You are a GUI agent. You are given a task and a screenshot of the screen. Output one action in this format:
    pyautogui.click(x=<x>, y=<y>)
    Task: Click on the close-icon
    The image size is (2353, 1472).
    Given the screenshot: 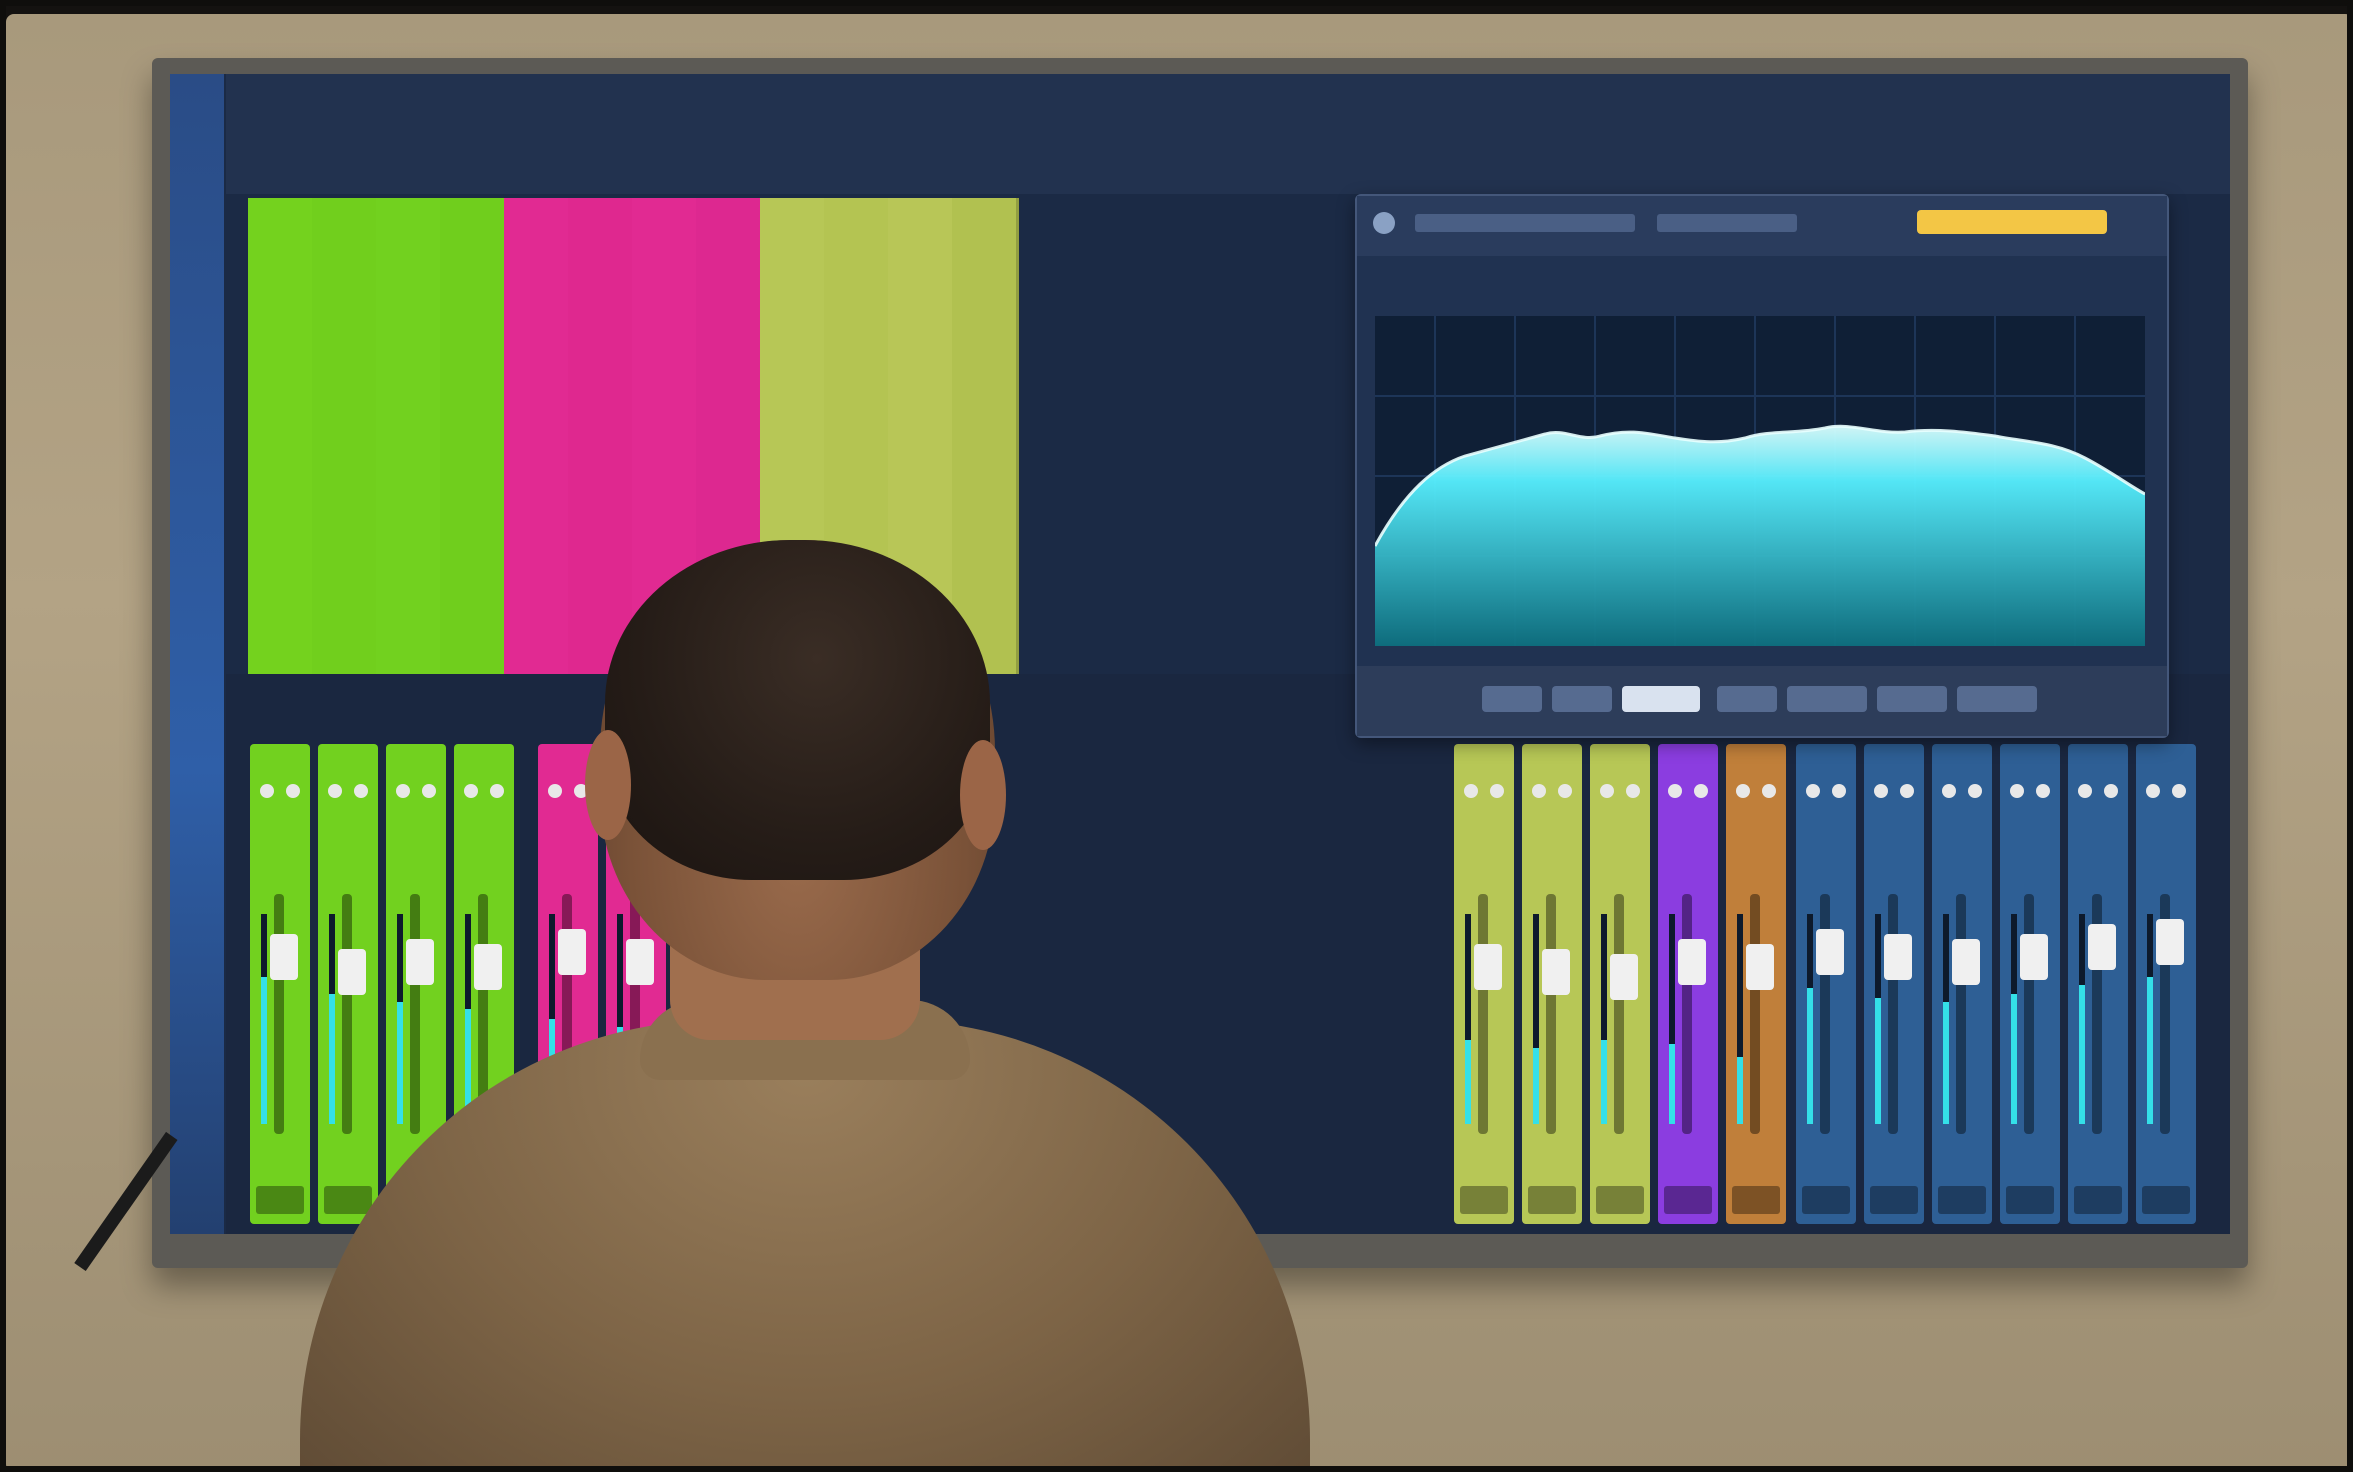 What is the action you would take?
    pyautogui.click(x=1384, y=223)
    